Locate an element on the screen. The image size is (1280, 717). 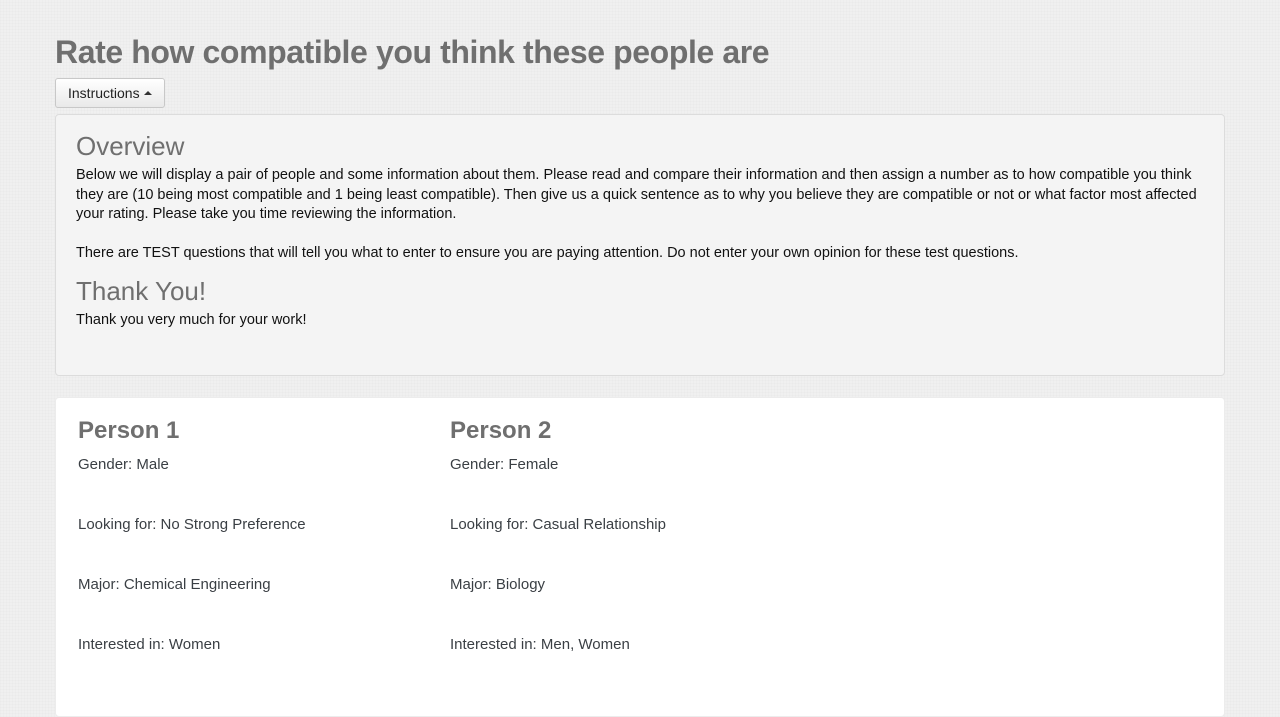
overview-heading: Overview is located at coordinates (130, 146).